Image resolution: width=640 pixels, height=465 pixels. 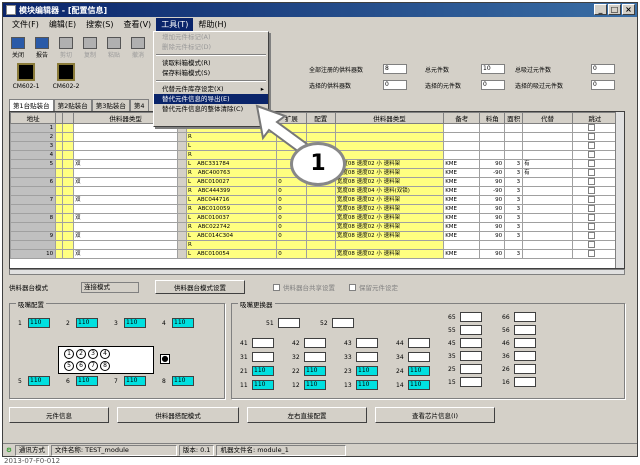 I want to click on tab-table-3: 第3贴装台, so click(x=110, y=105).